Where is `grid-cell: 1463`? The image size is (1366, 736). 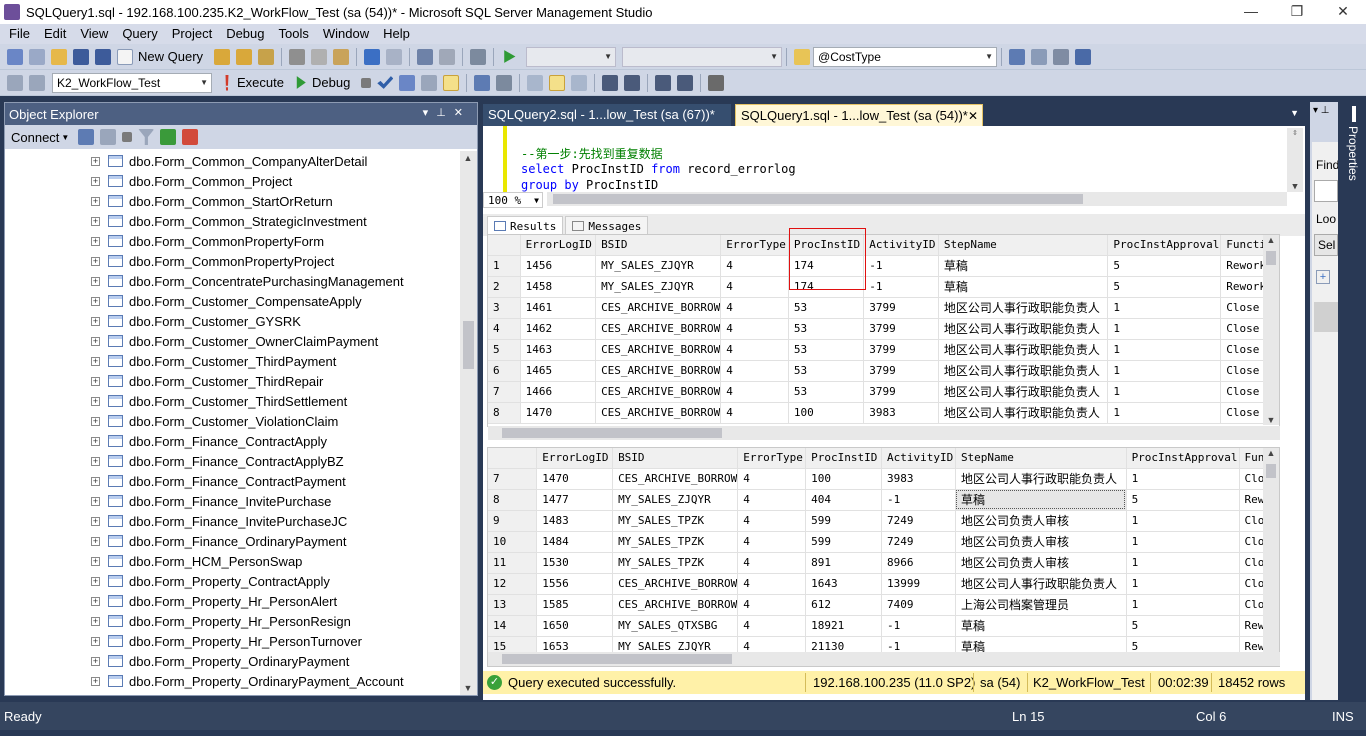
grid-cell: 1463 is located at coordinates (558, 350).